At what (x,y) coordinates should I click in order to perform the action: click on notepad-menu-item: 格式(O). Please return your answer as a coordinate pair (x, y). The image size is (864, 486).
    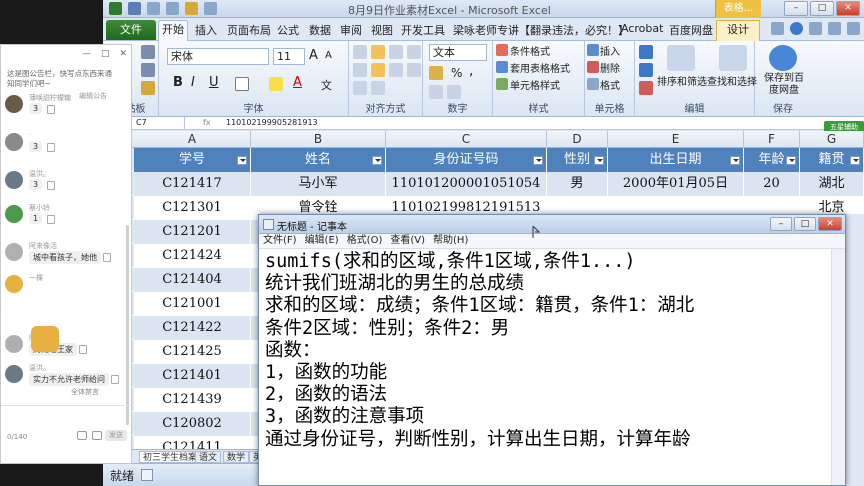
    Looking at the image, I should click on (365, 241).